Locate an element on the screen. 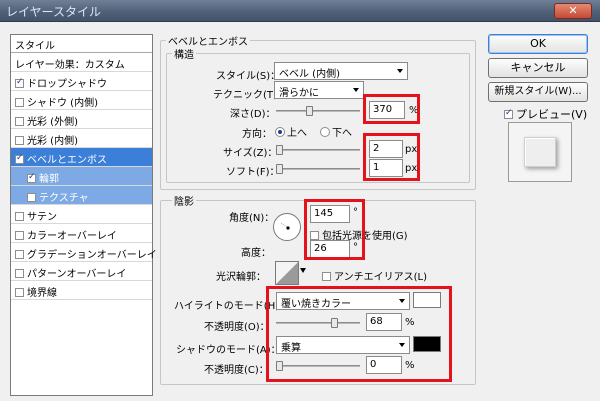 This screenshot has height=401, width=600. sidebar-item-label: 光彩 (外側) is located at coordinates (52, 122).